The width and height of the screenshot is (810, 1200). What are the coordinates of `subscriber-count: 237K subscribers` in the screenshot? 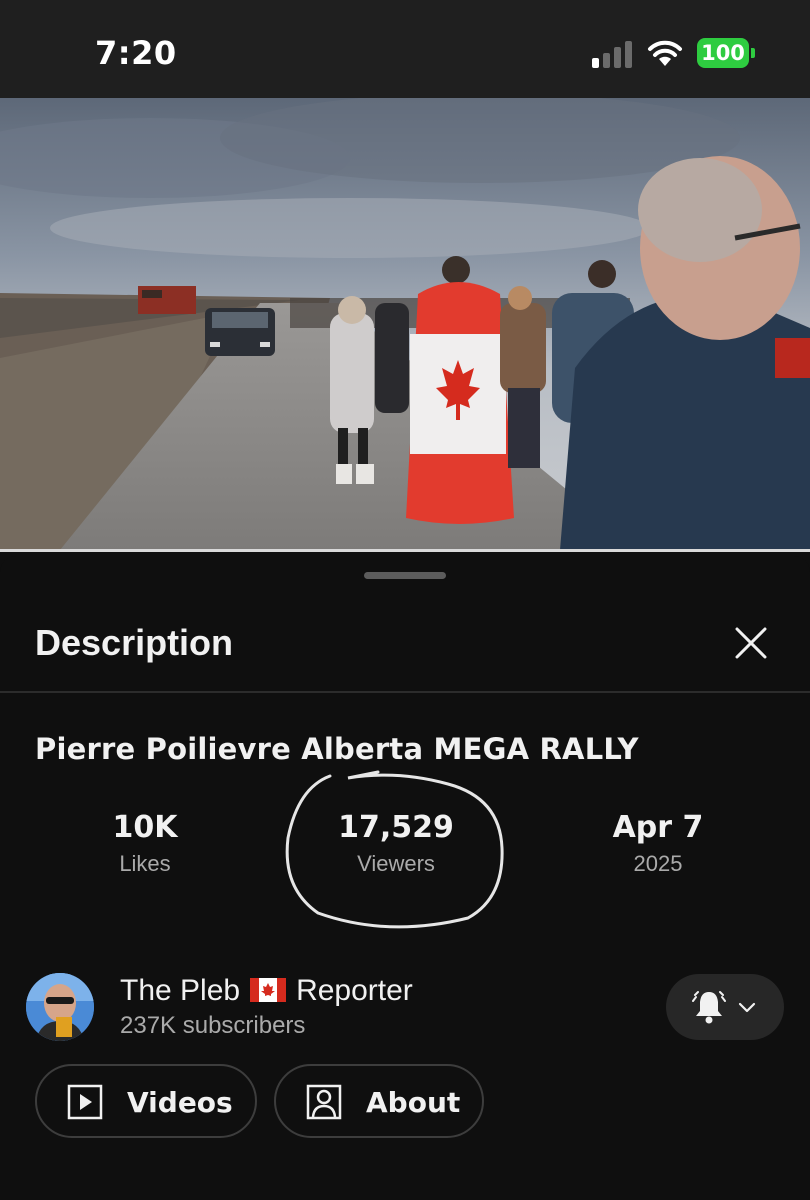 It's located at (213, 1025).